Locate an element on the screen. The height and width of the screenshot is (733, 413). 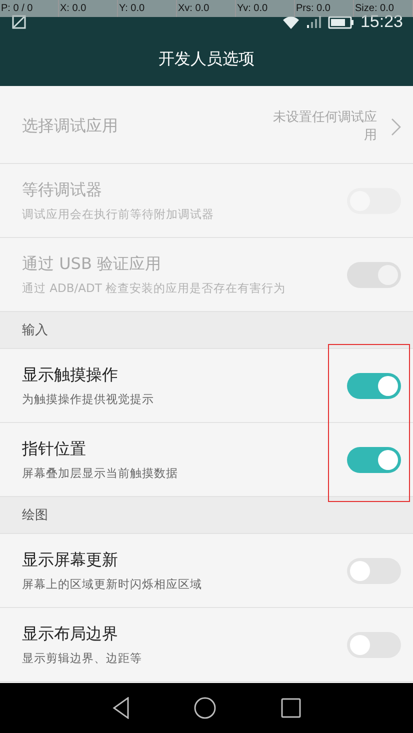
row-title: 通过 USB 验证应用 is located at coordinates (92, 264).